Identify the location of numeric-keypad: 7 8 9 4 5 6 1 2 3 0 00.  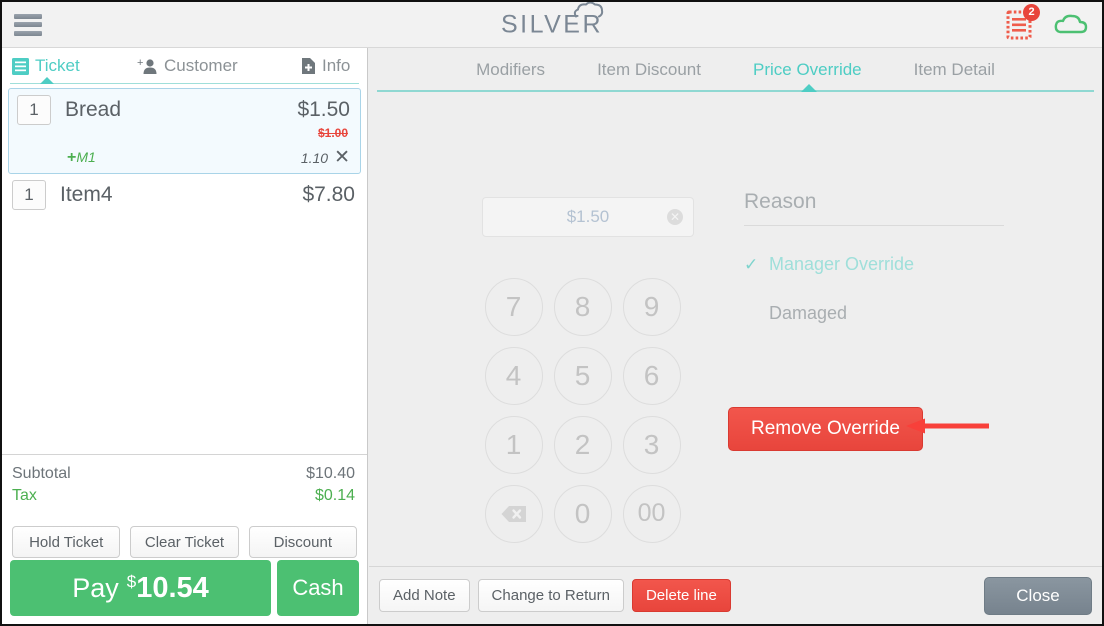
(582, 410).